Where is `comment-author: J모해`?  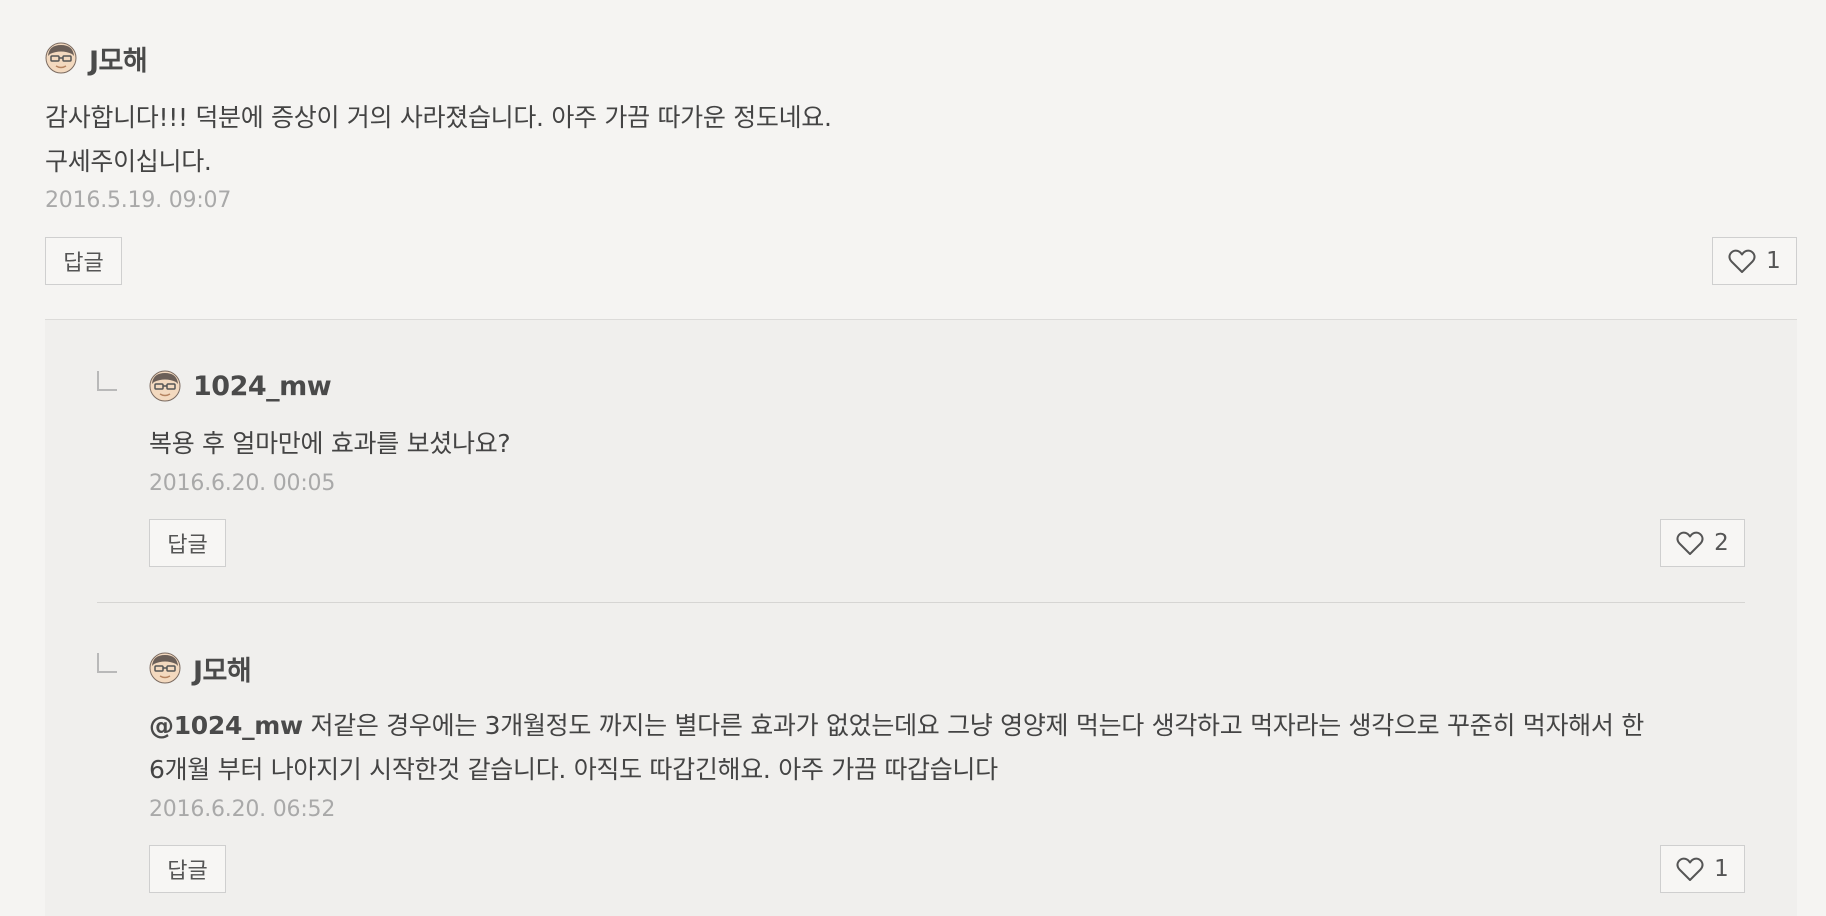 comment-author: J모해 is located at coordinates (118, 58).